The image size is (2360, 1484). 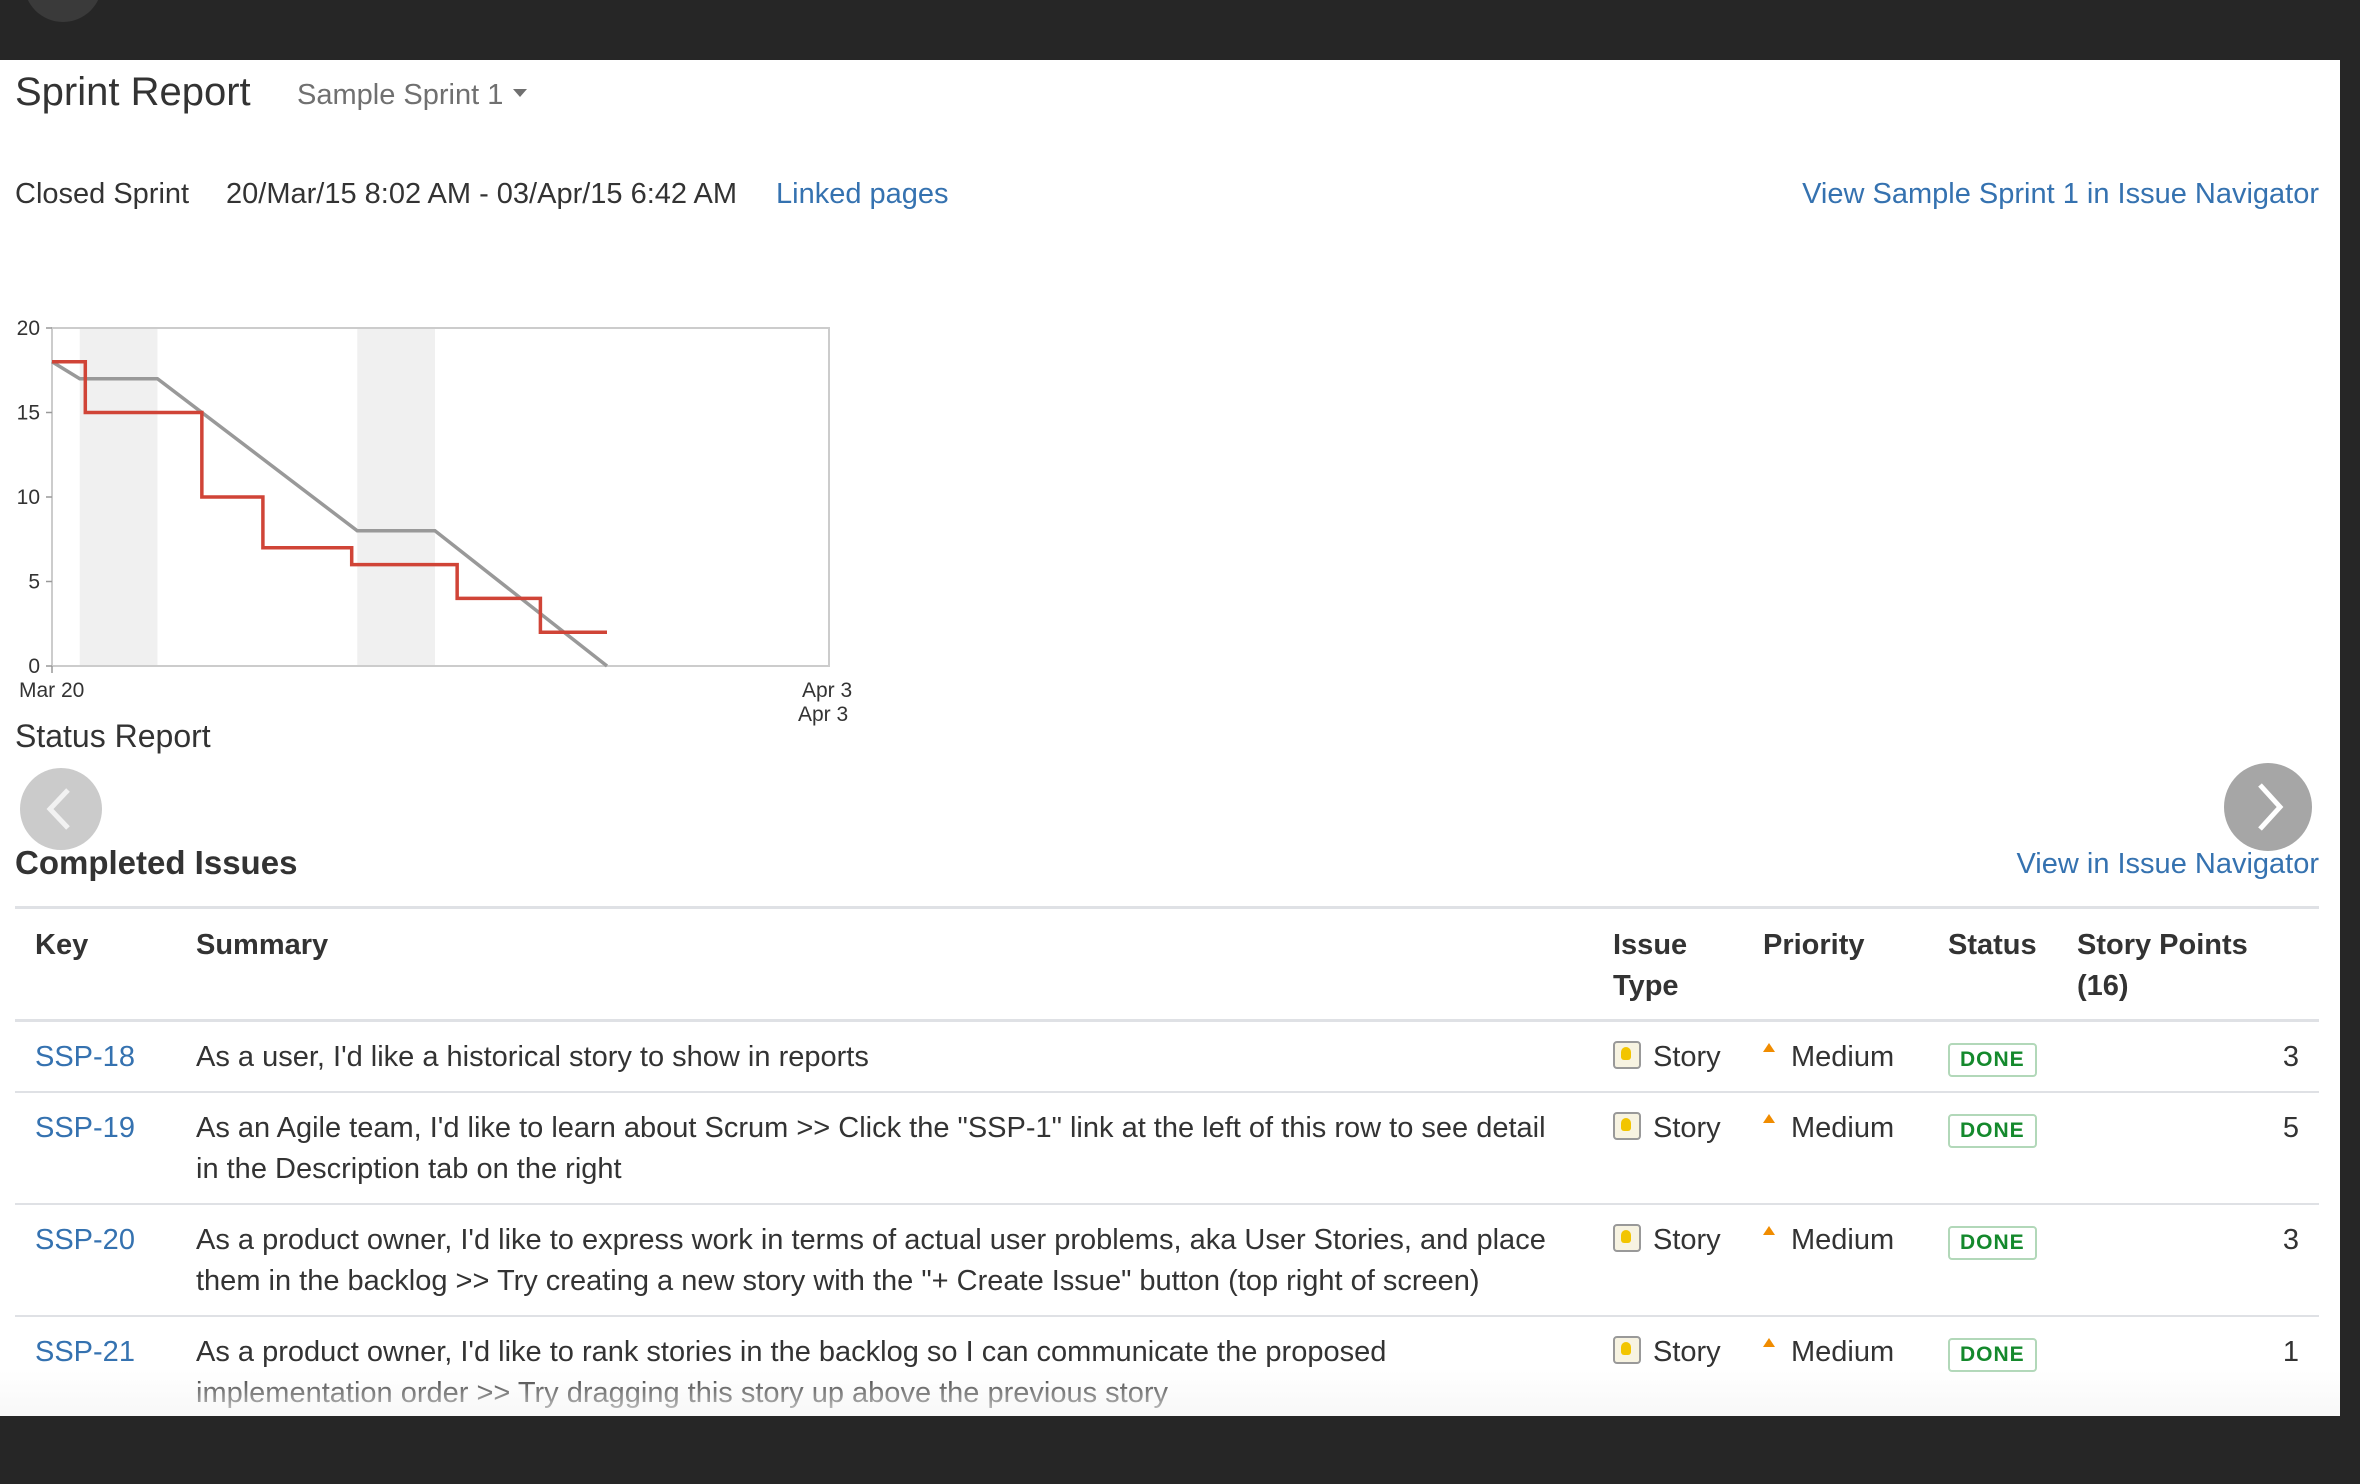 I want to click on chevron-left-icon, so click(x=58, y=809).